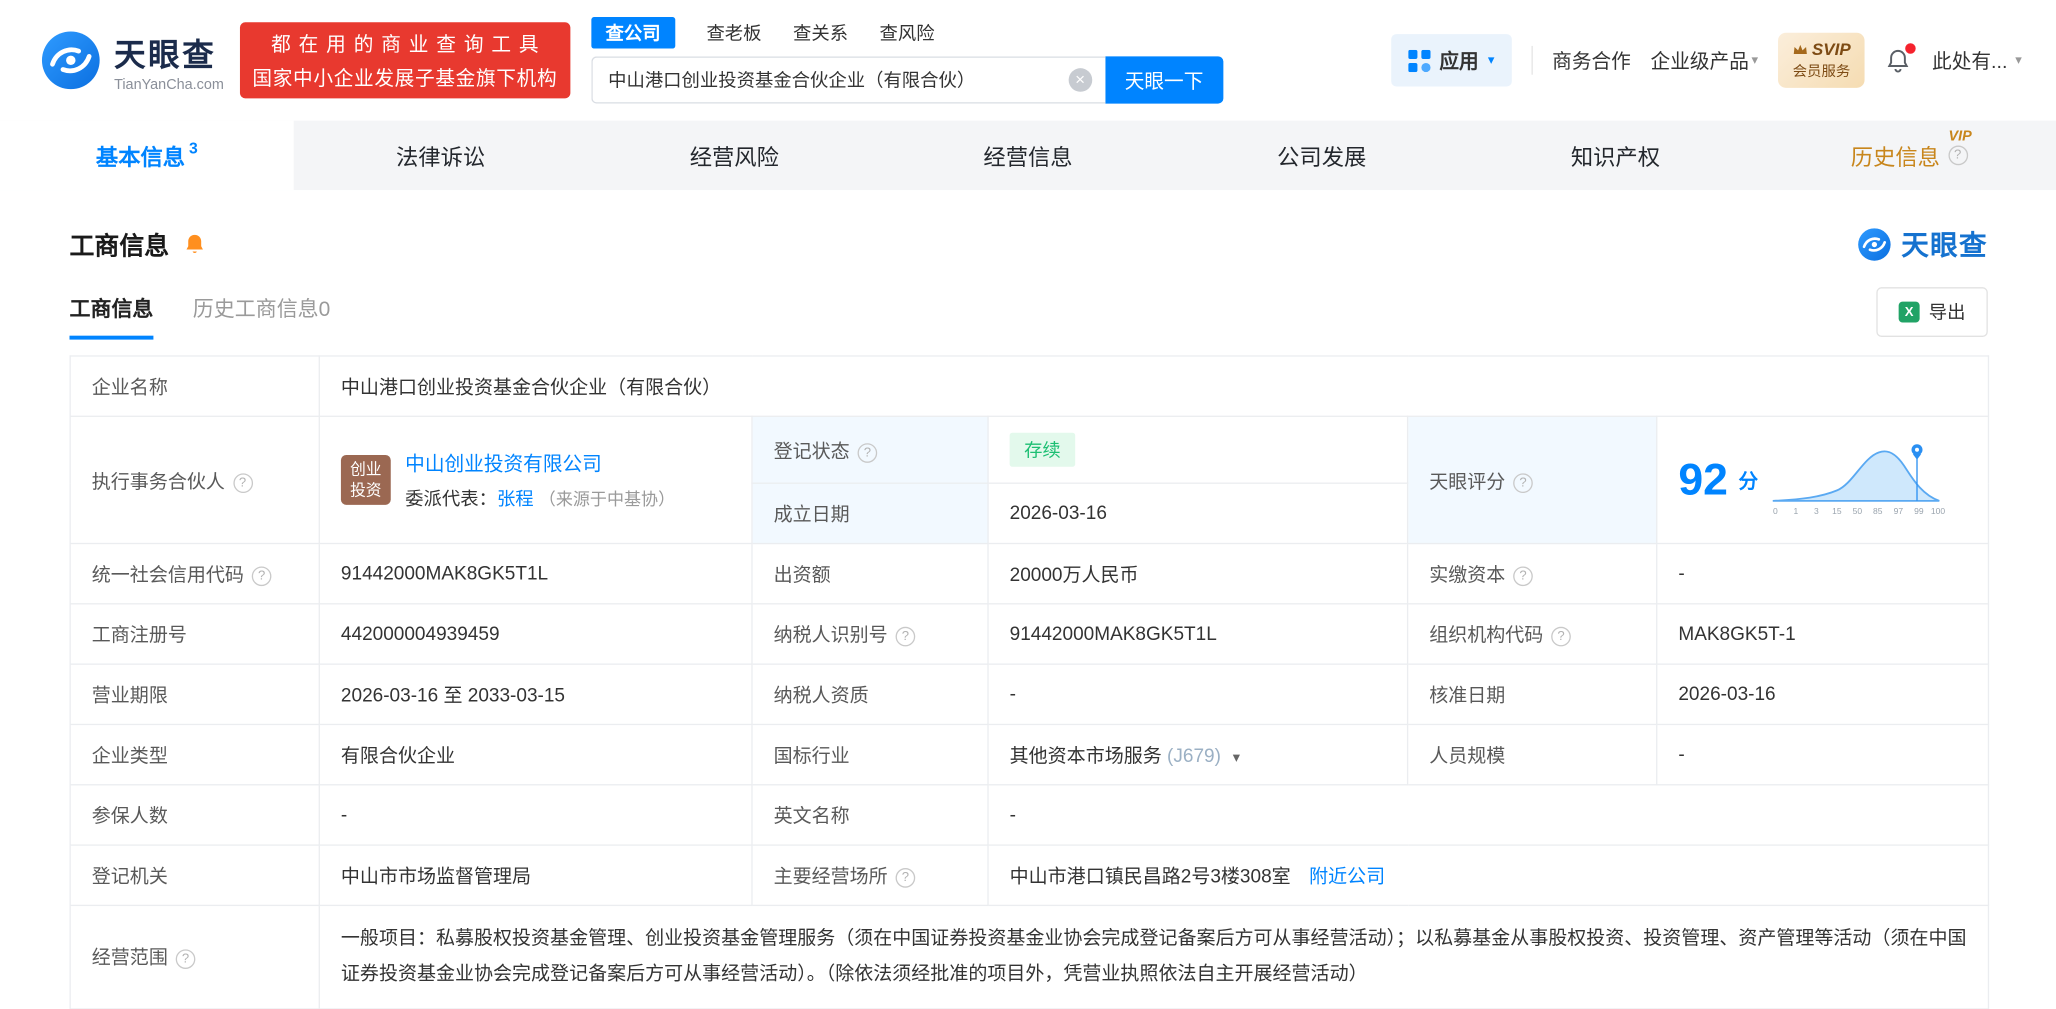  I want to click on svg-text: 15, so click(1837, 511).